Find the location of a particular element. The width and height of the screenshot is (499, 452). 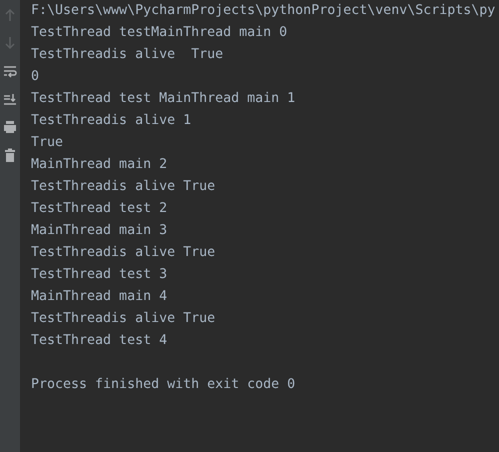

trash-icon is located at coordinates (10, 155).